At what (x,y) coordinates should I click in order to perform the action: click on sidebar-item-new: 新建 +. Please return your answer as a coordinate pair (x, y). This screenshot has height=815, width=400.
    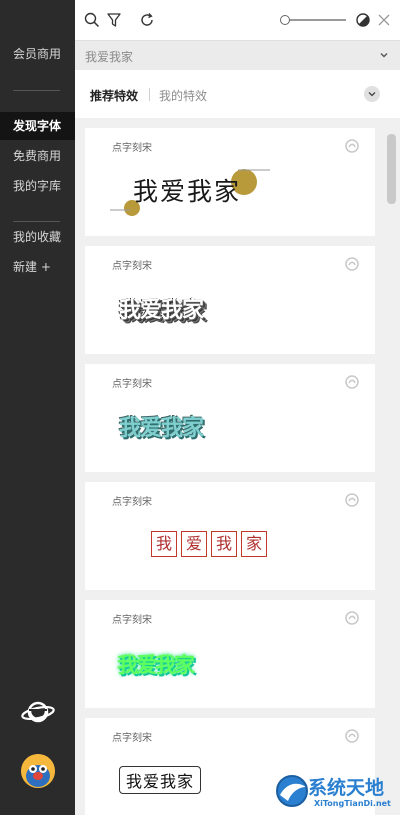
    Looking at the image, I should click on (37, 267).